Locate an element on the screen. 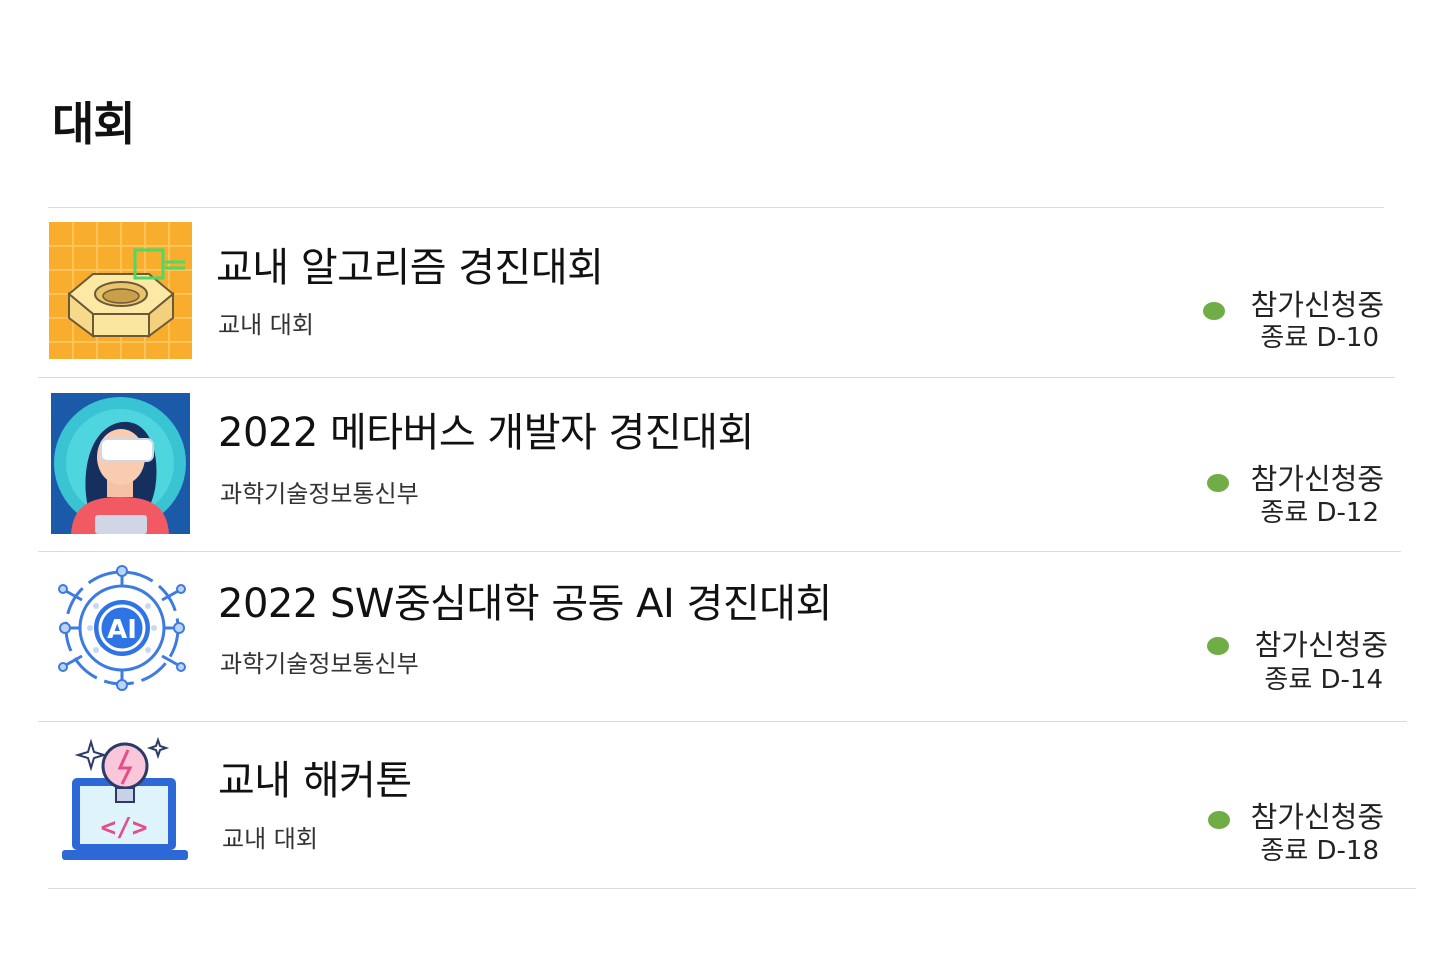 The height and width of the screenshot is (979, 1445). list-divider is located at coordinates (732, 888).